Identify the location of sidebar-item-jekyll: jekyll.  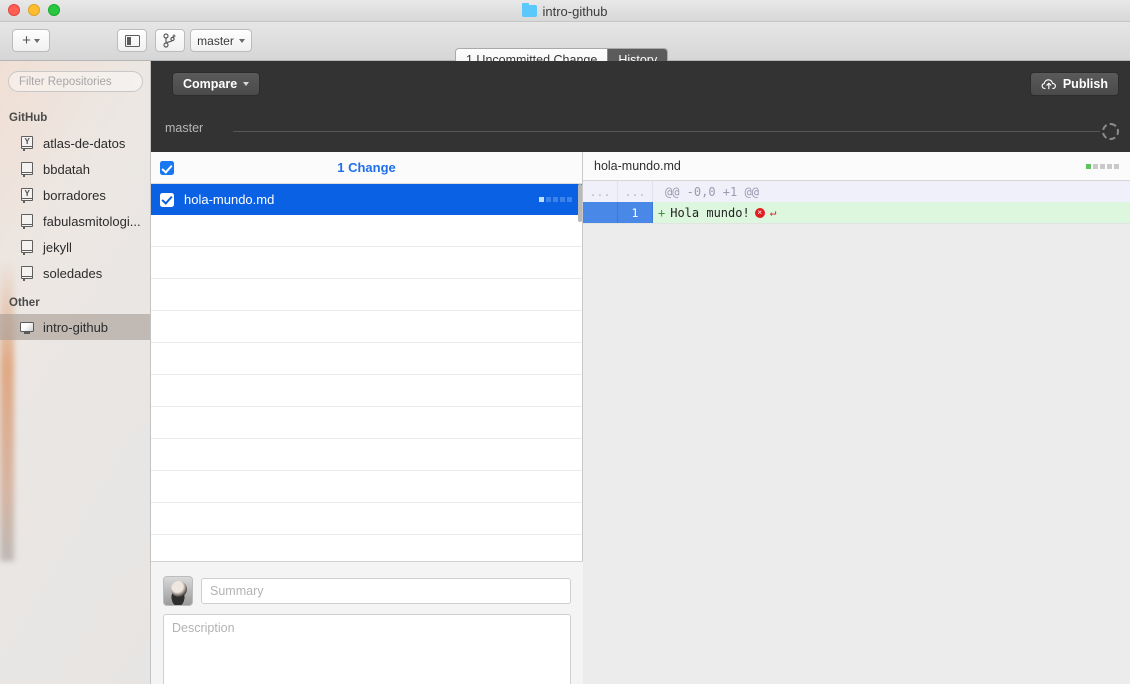
(75, 247).